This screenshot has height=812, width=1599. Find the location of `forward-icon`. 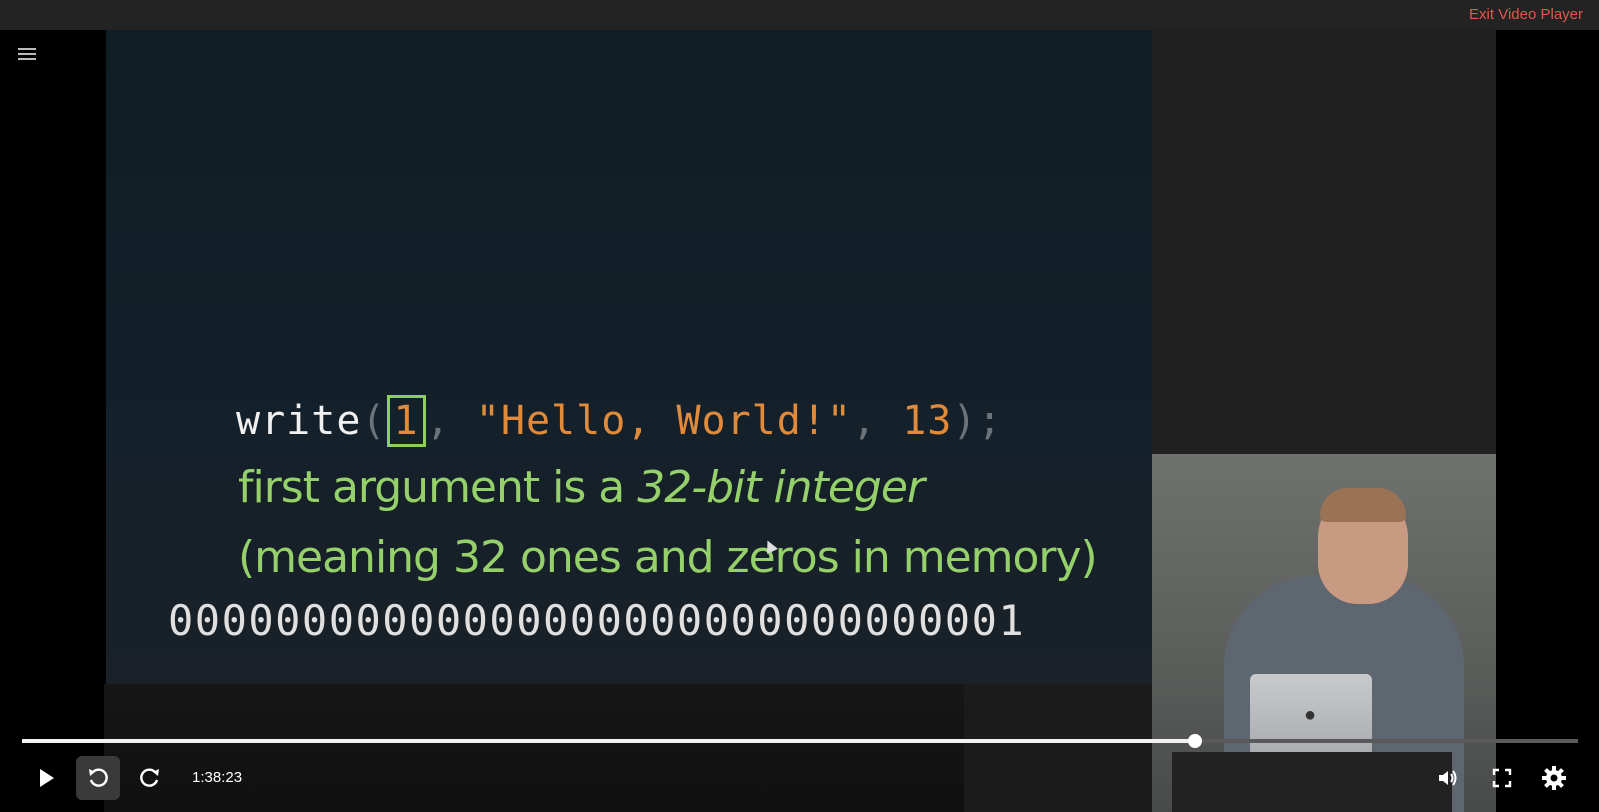

forward-icon is located at coordinates (149, 777).